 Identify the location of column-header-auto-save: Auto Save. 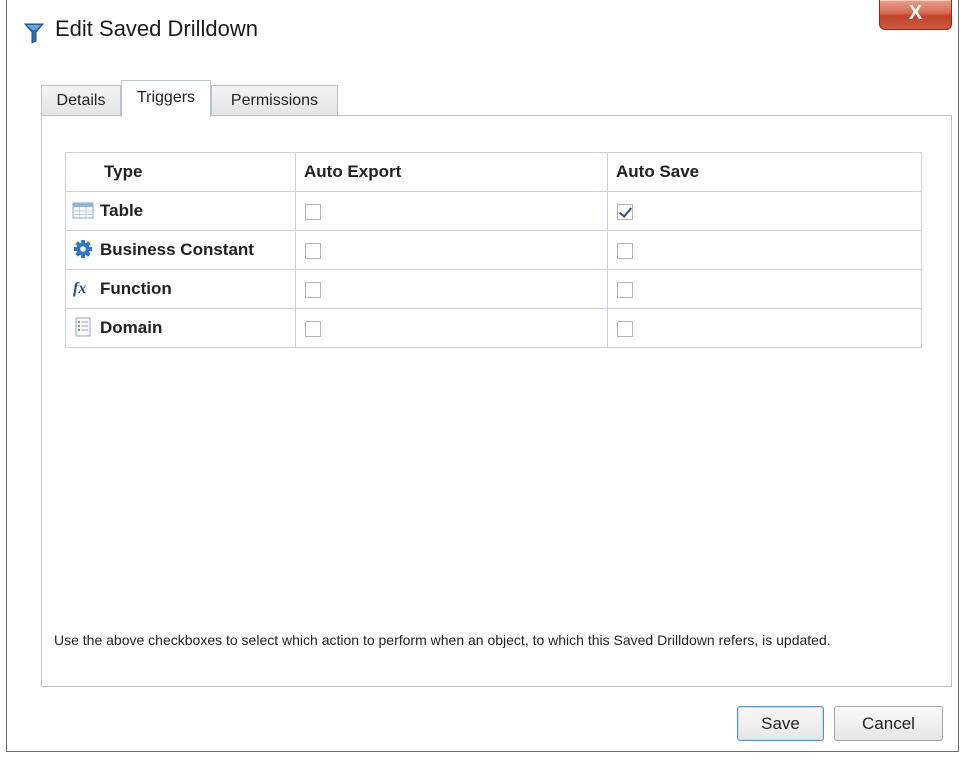
(764, 172).